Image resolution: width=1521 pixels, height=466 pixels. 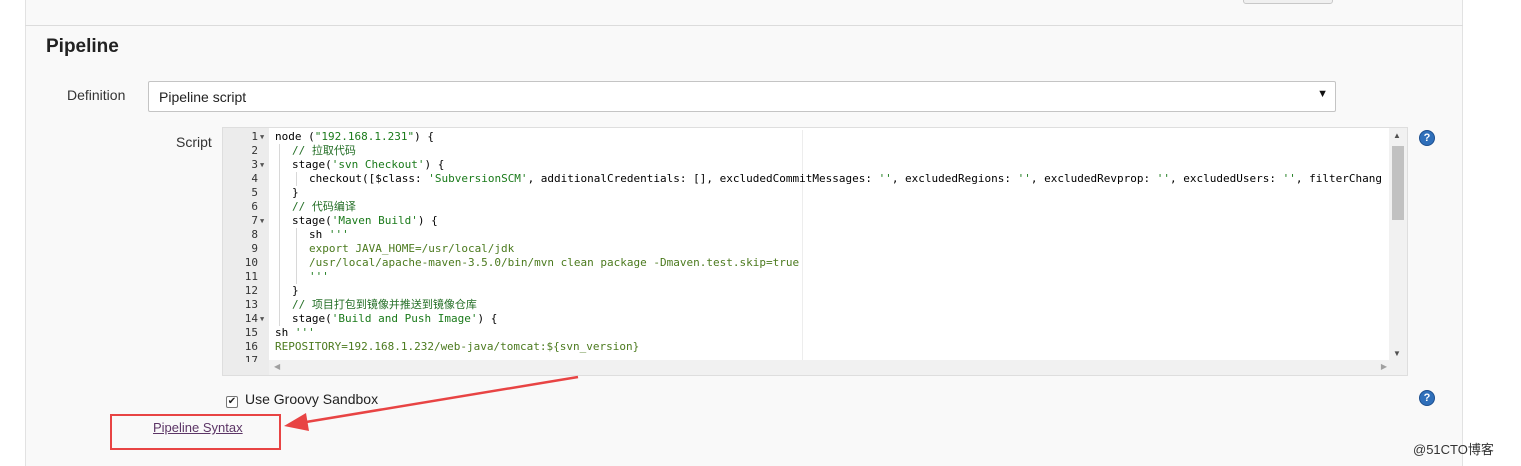 I want to click on scrollbar-thumb, so click(x=1398, y=183).